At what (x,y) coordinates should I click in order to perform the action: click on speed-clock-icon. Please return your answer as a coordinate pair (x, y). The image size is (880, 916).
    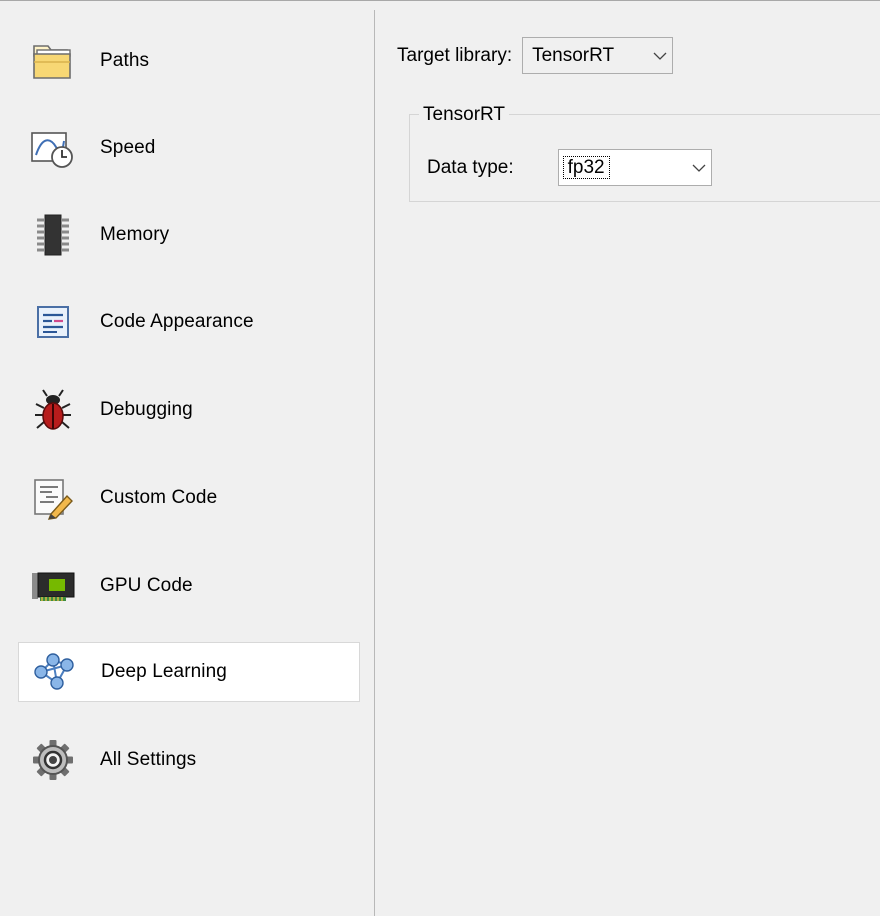
    Looking at the image, I should click on (53, 148).